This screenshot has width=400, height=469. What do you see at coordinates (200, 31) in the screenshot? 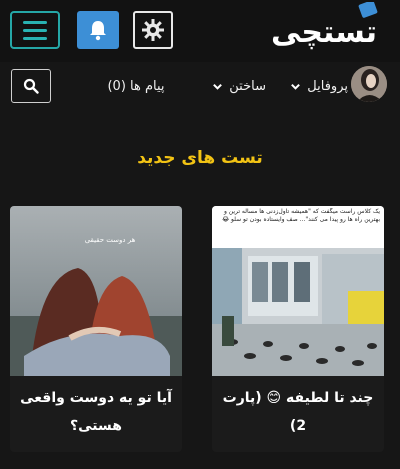
I see `top-header: تستچی` at bounding box center [200, 31].